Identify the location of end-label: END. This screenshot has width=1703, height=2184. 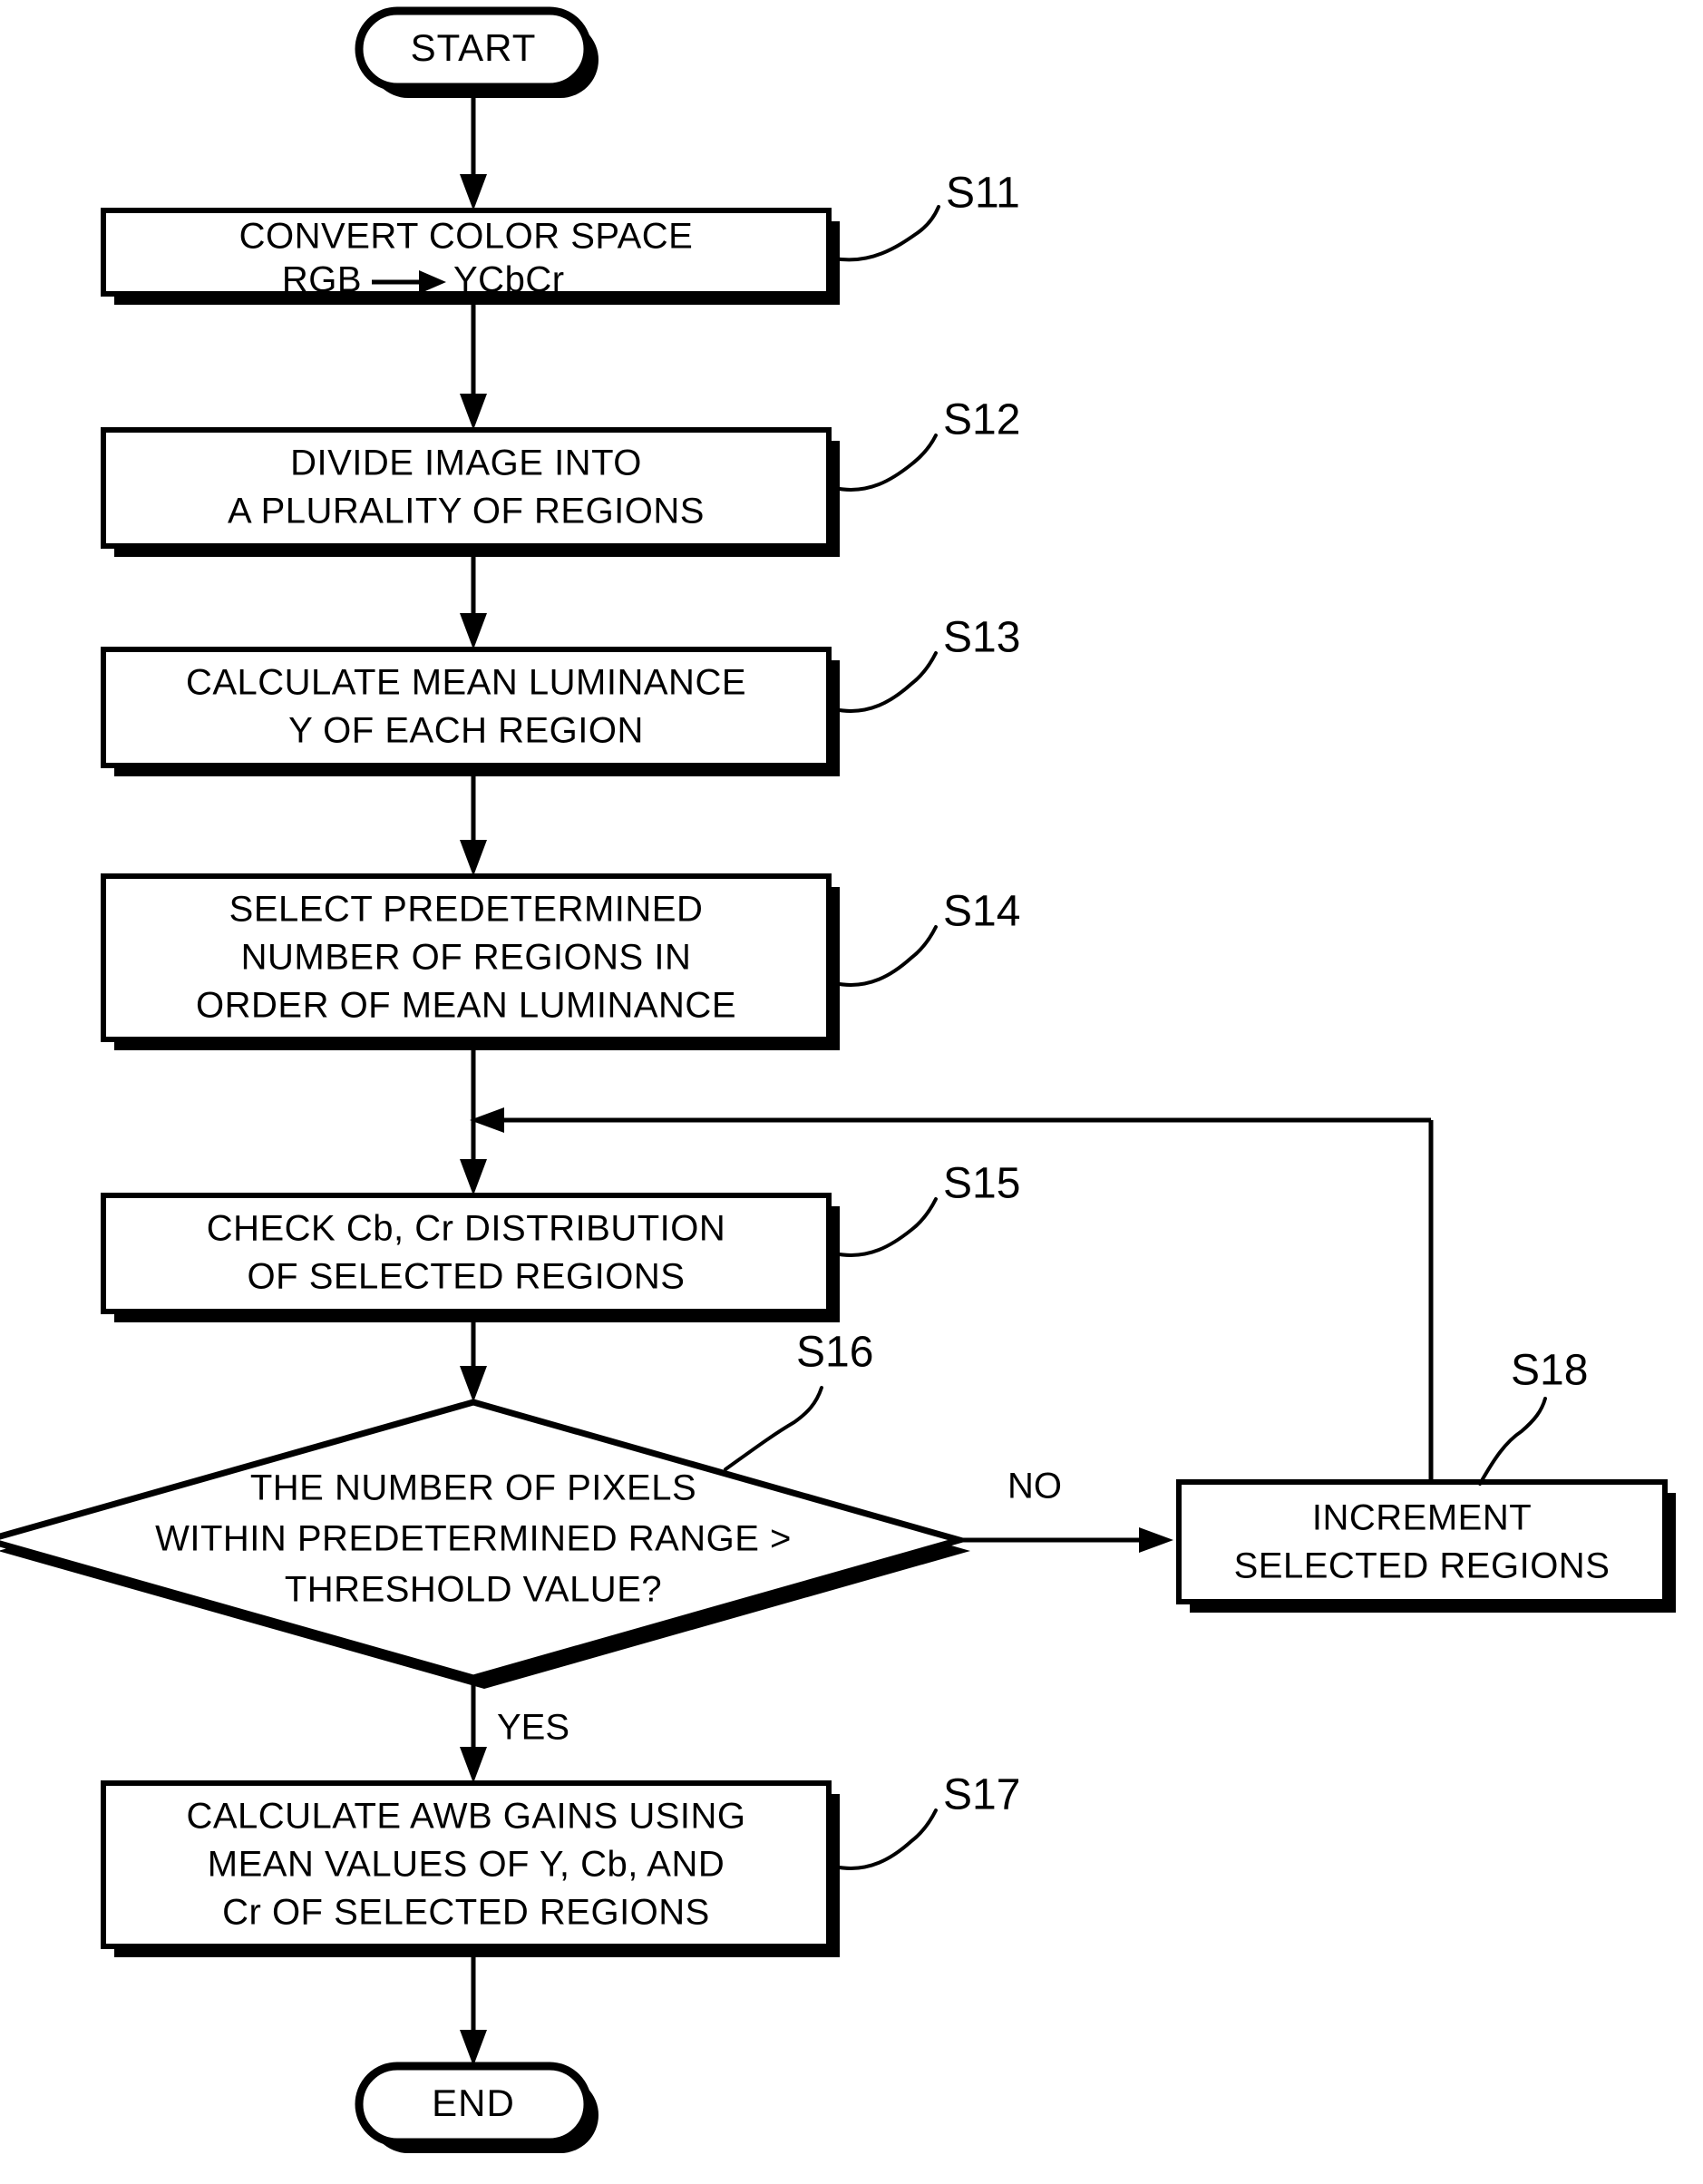
(474, 2103).